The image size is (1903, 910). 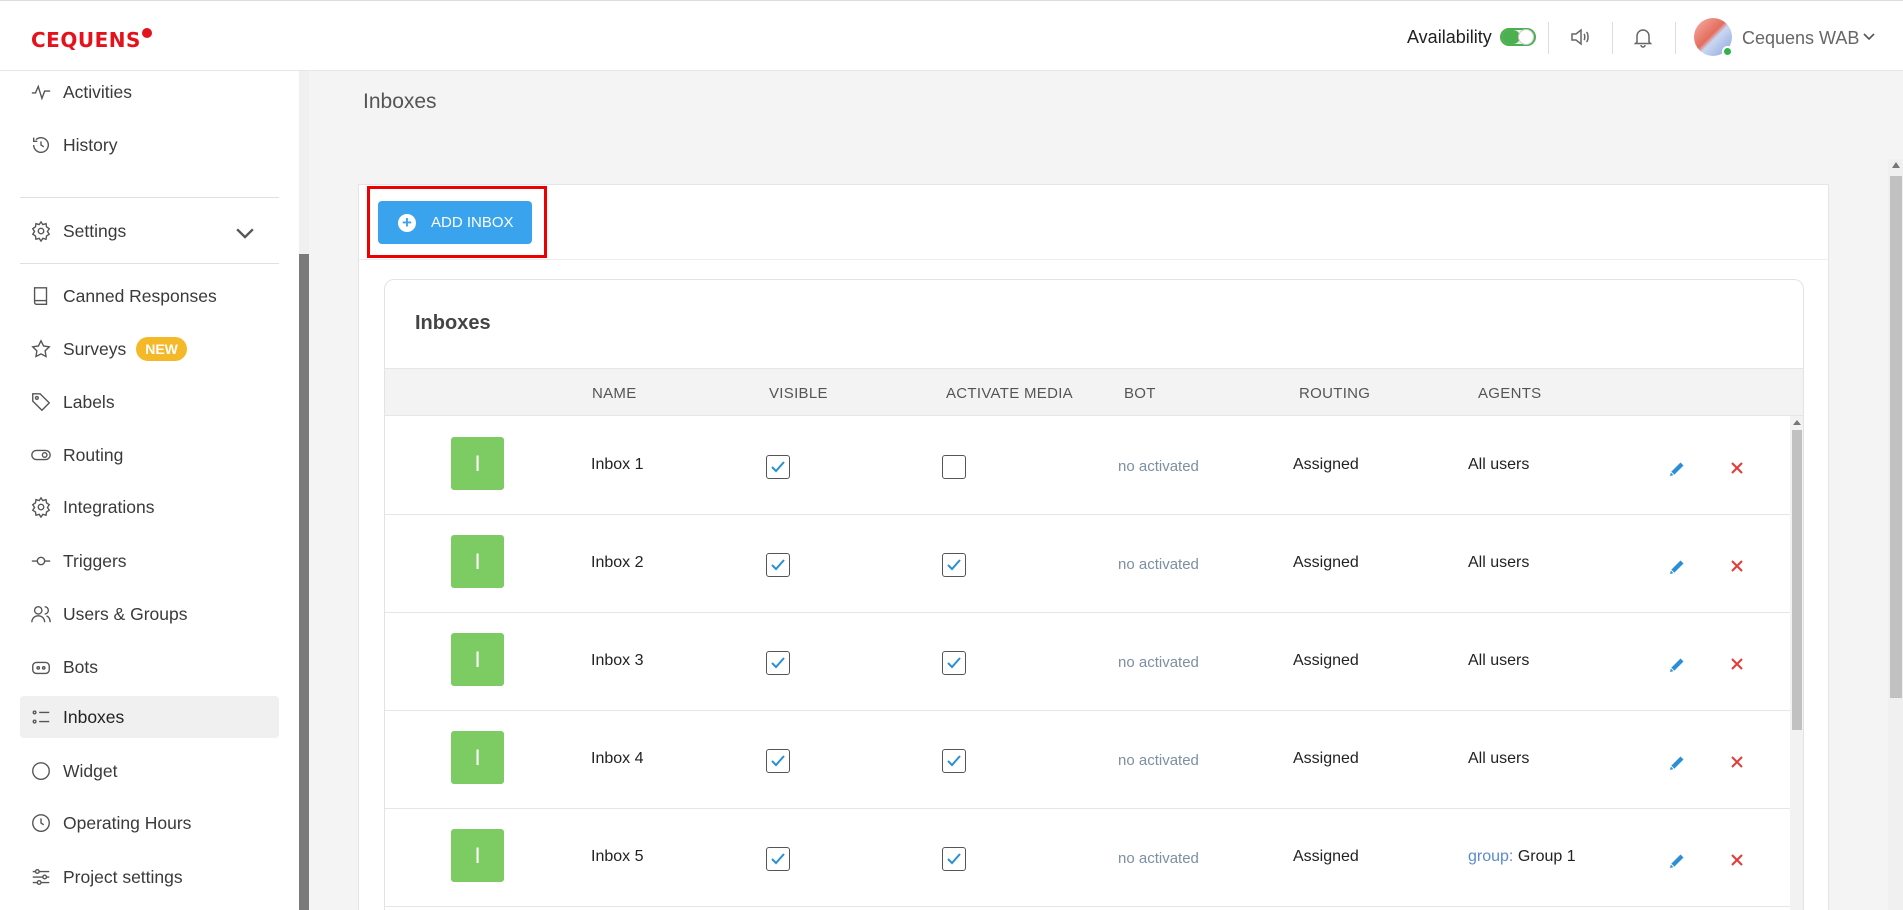 I want to click on availability-label: Availability, so click(x=1449, y=37).